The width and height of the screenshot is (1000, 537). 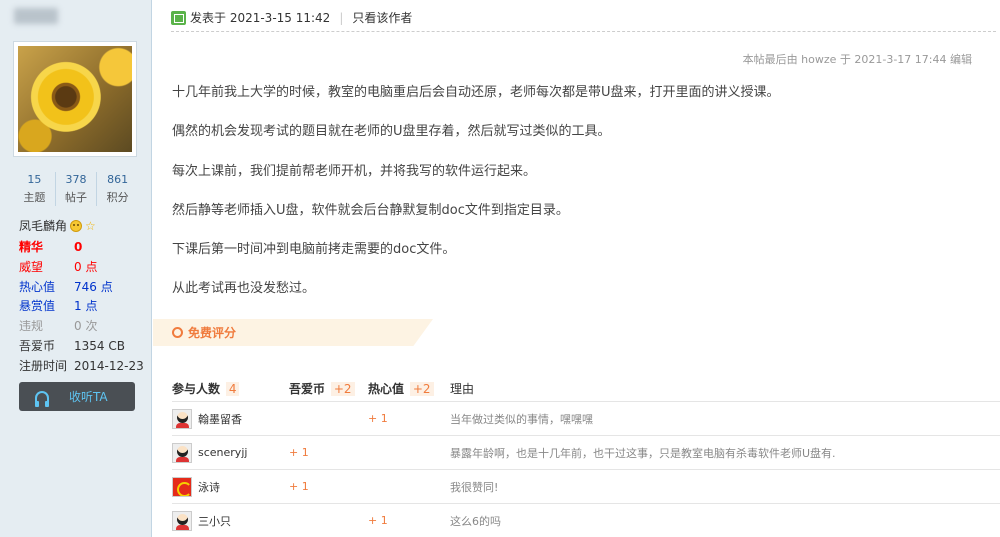 What do you see at coordinates (35, 189) in the screenshot?
I see `stat-topics: 15 主题` at bounding box center [35, 189].